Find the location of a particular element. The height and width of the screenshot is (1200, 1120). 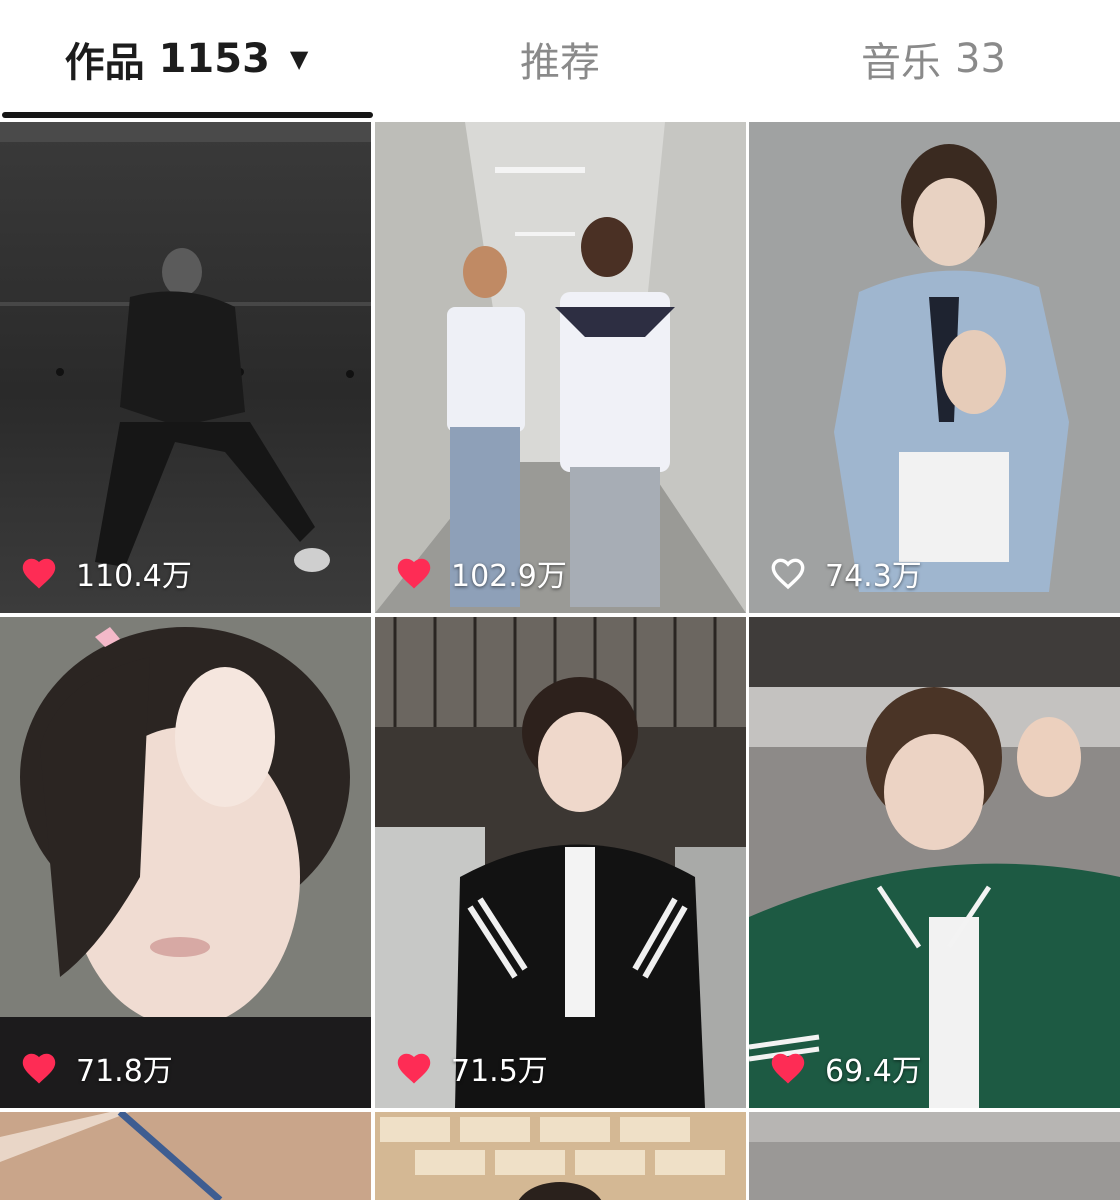

like-count-text: 71.8万 is located at coordinates (124, 1071).